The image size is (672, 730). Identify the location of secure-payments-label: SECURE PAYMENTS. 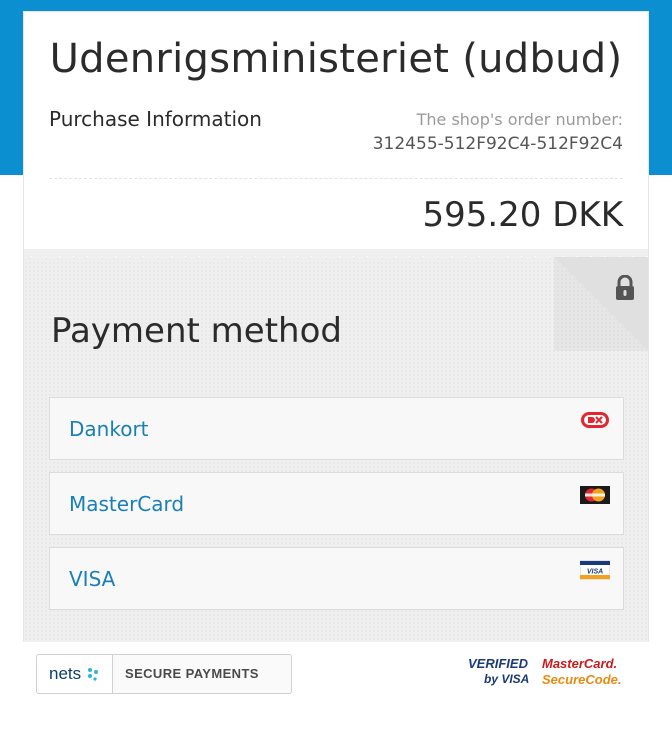
(192, 673).